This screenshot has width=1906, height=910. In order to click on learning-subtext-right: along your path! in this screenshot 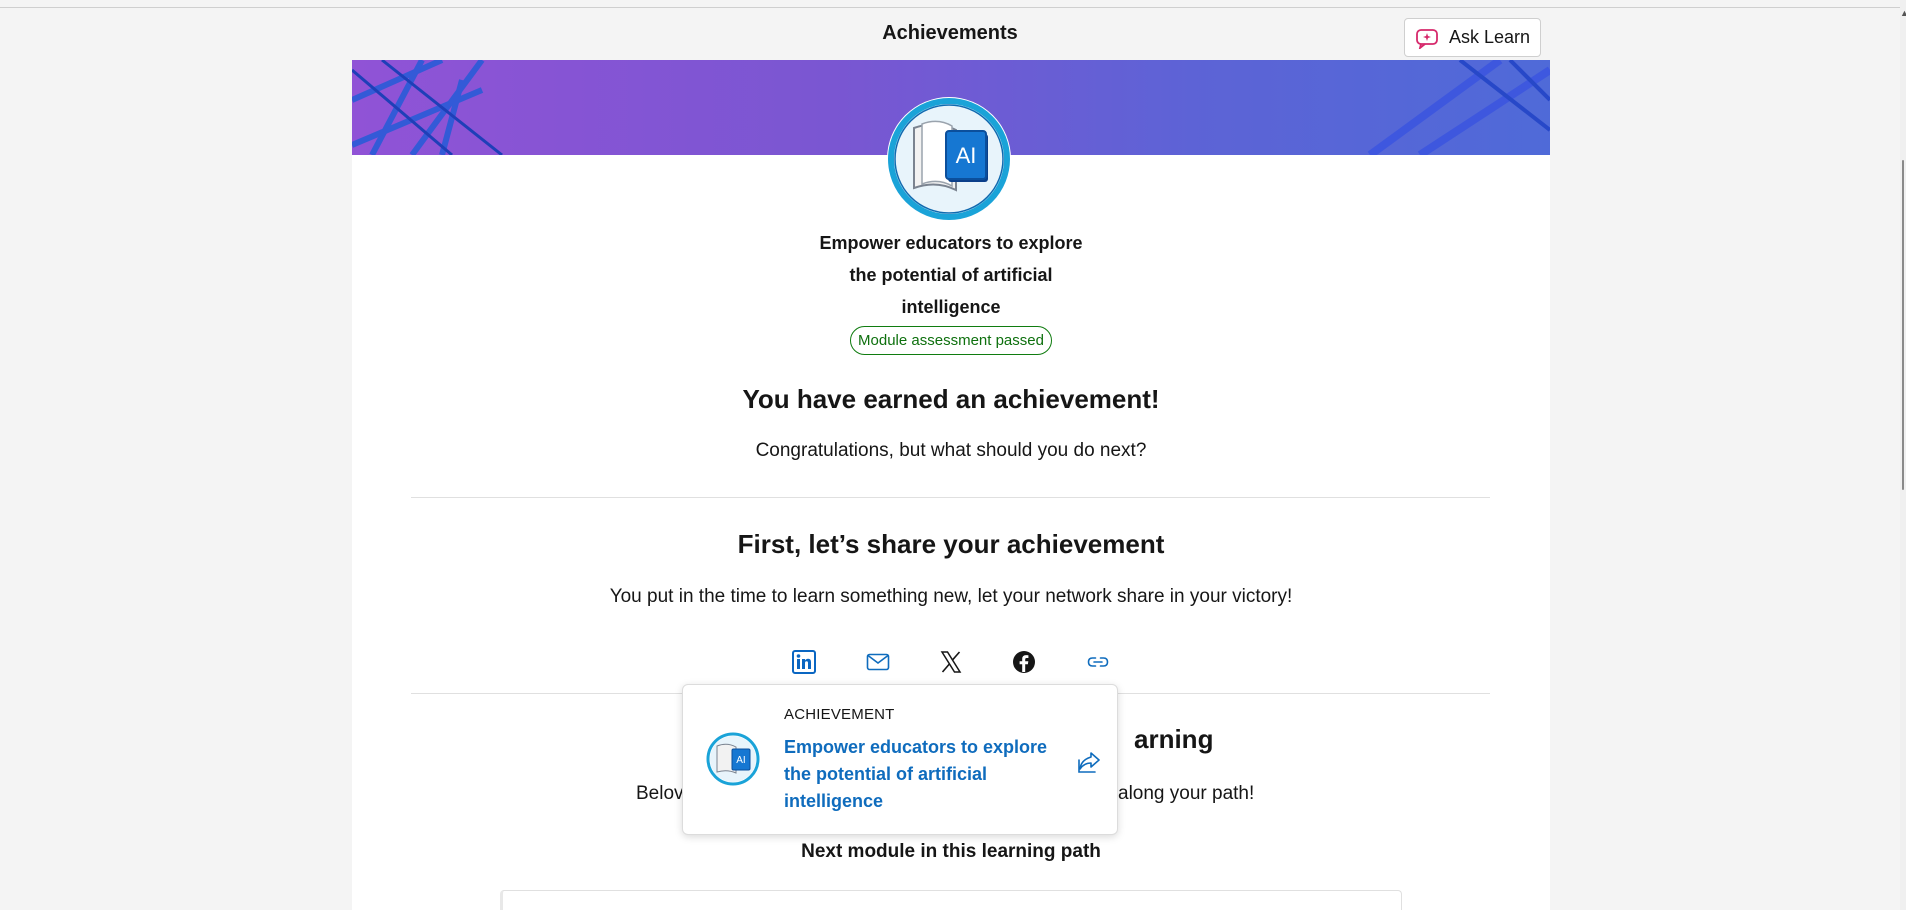, I will do `click(1186, 793)`.